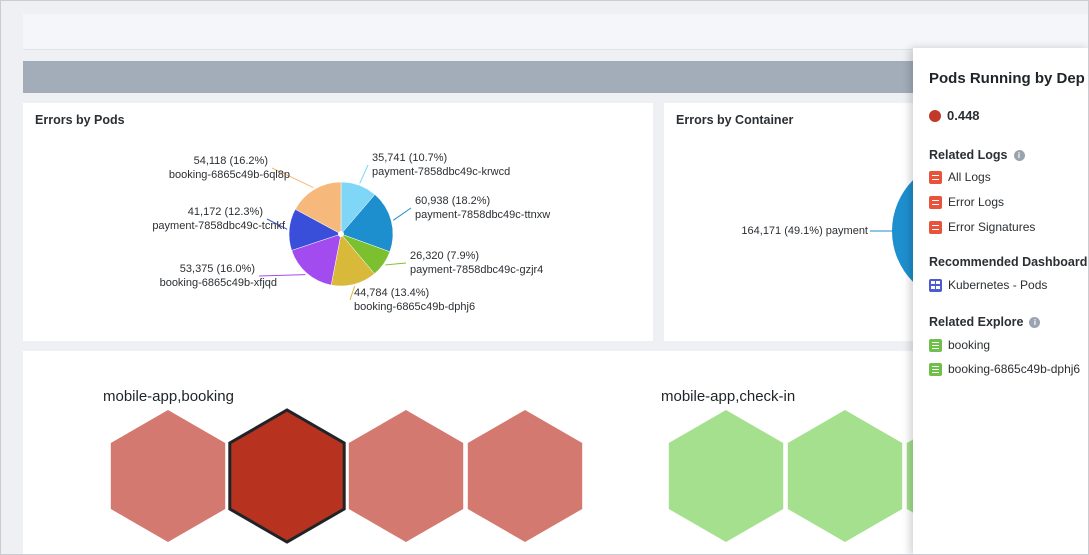  What do you see at coordinates (1007, 78) in the screenshot?
I see `side-panel-title: Pods Running by Dep` at bounding box center [1007, 78].